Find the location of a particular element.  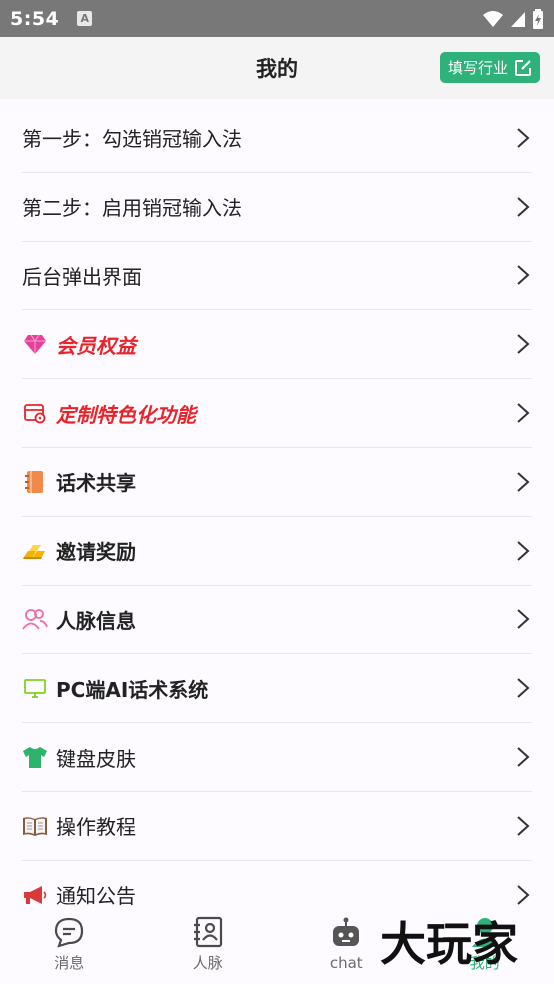

menu-item-label: 会员权益 is located at coordinates (96, 345).